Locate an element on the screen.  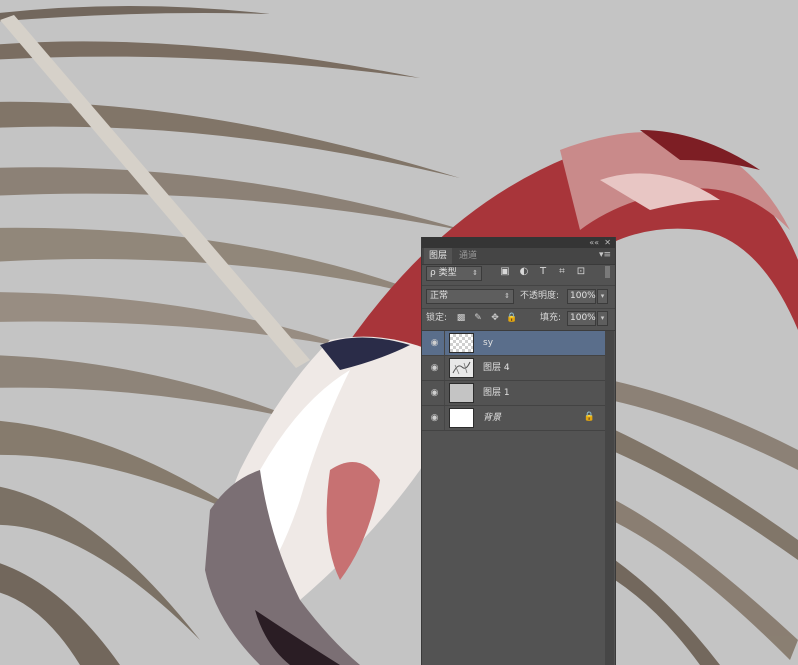
filter-toggle-switch is located at coordinates (607, 272).